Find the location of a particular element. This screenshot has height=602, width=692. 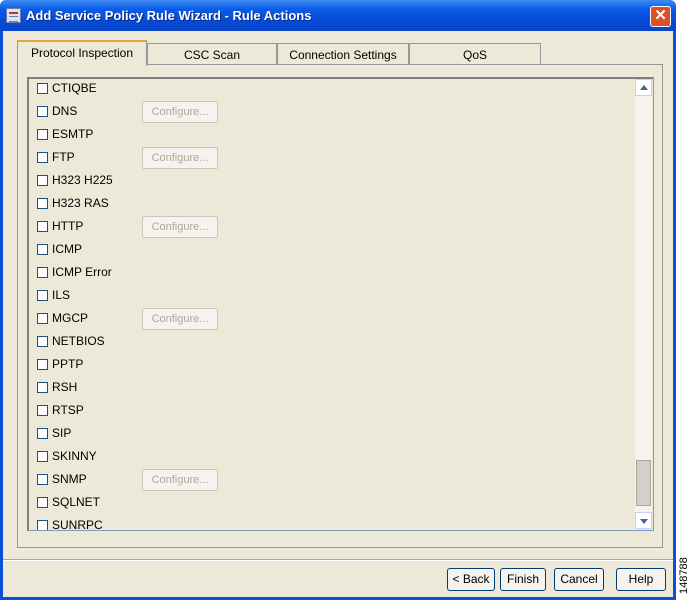

tab-label: CSC Scan is located at coordinates (212, 55).